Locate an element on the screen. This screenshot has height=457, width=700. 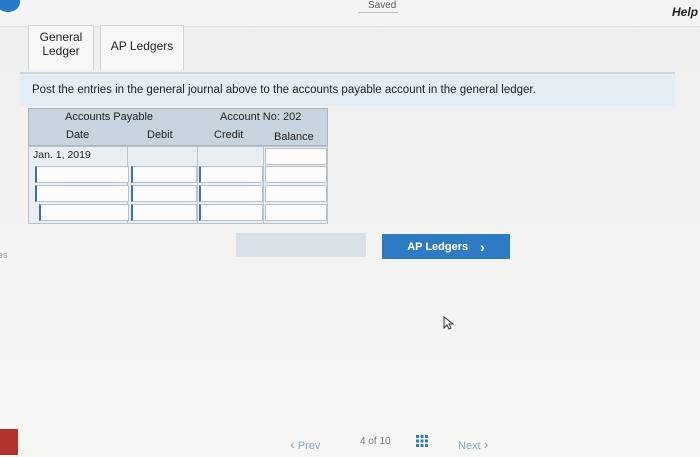
page-indicator: 4 of 10 is located at coordinates (375, 441).